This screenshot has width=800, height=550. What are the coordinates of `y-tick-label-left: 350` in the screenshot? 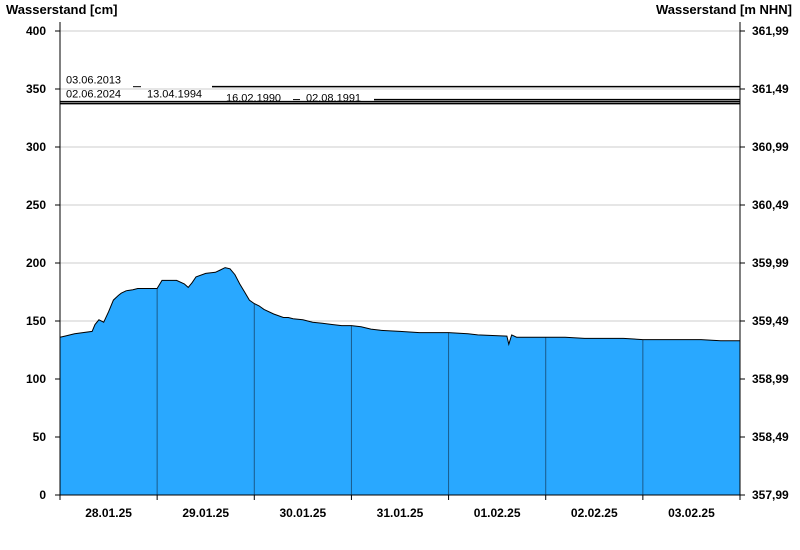 It's located at (36, 89).